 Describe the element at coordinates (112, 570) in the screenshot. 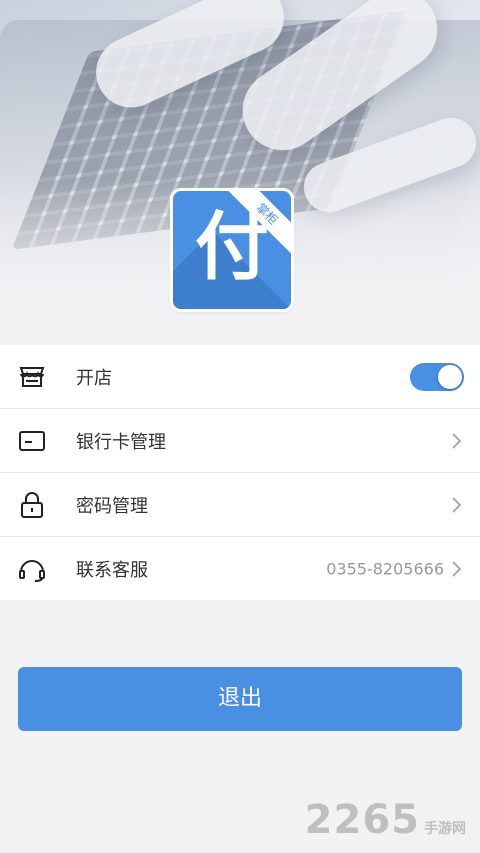

I see `menu-item-label: 联系客服` at that location.